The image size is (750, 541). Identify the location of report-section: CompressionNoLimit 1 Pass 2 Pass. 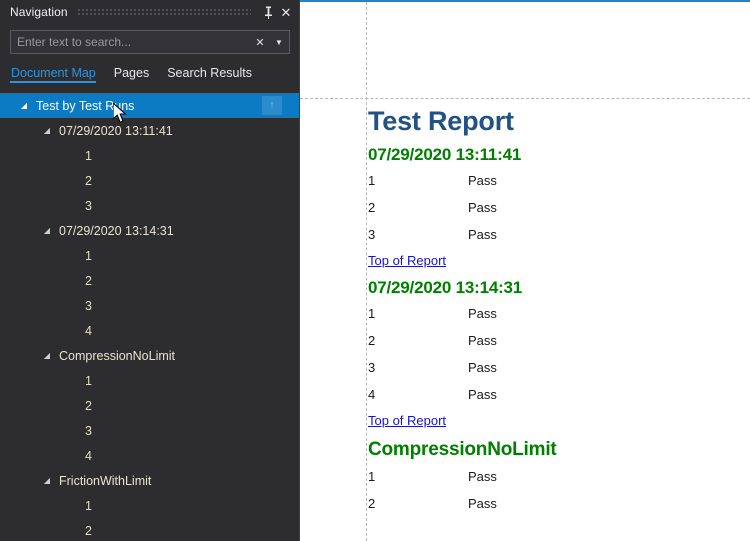
(559, 477).